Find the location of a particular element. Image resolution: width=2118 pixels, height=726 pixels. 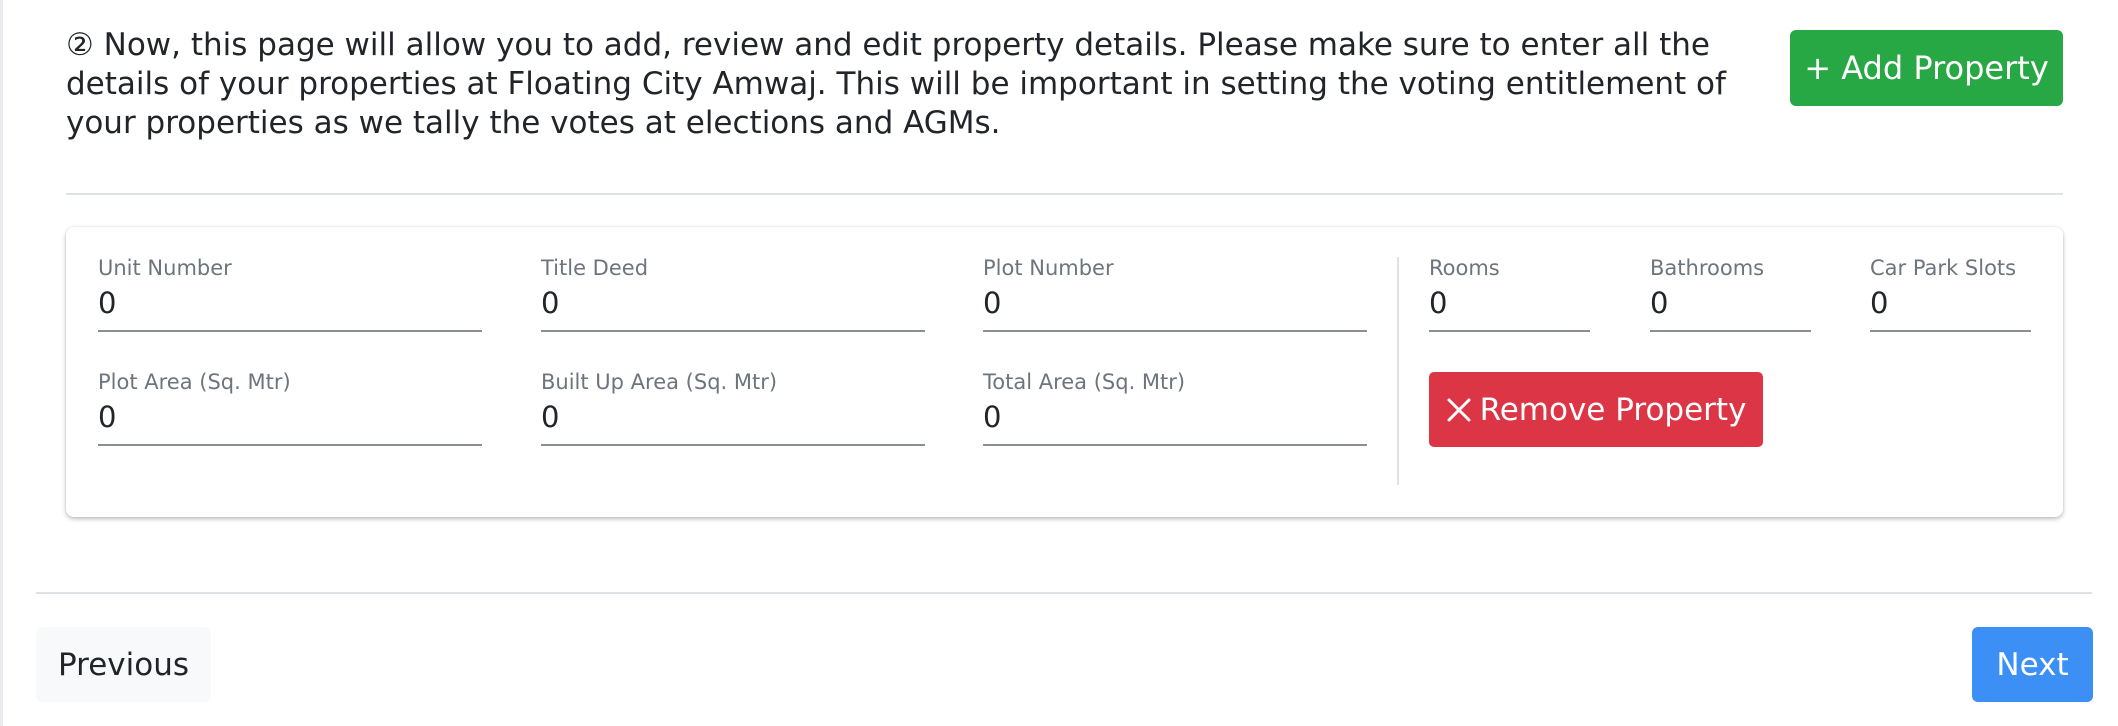

total-area-label: Total Area (Sq. Mtr) is located at coordinates (1084, 382).